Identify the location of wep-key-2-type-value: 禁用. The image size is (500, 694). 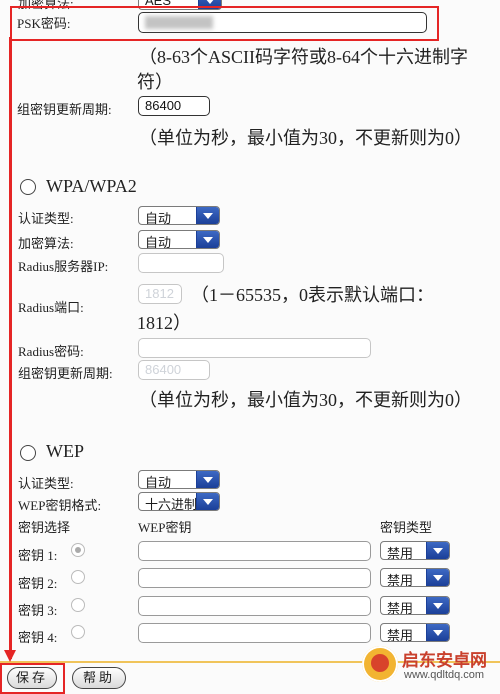
(400, 580).